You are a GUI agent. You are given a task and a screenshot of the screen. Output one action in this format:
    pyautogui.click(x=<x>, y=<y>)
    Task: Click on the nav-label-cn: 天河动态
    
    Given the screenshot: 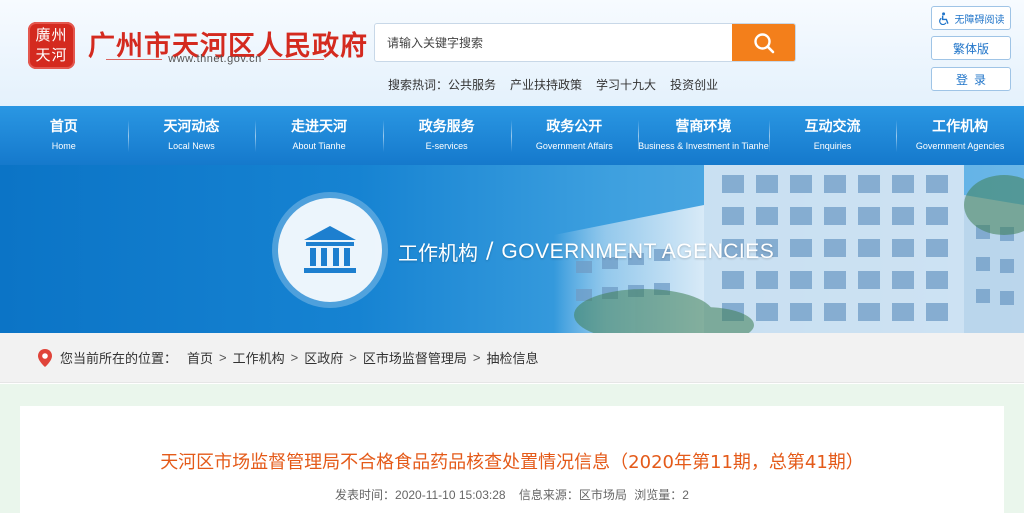 What is the action you would take?
    pyautogui.click(x=191, y=127)
    